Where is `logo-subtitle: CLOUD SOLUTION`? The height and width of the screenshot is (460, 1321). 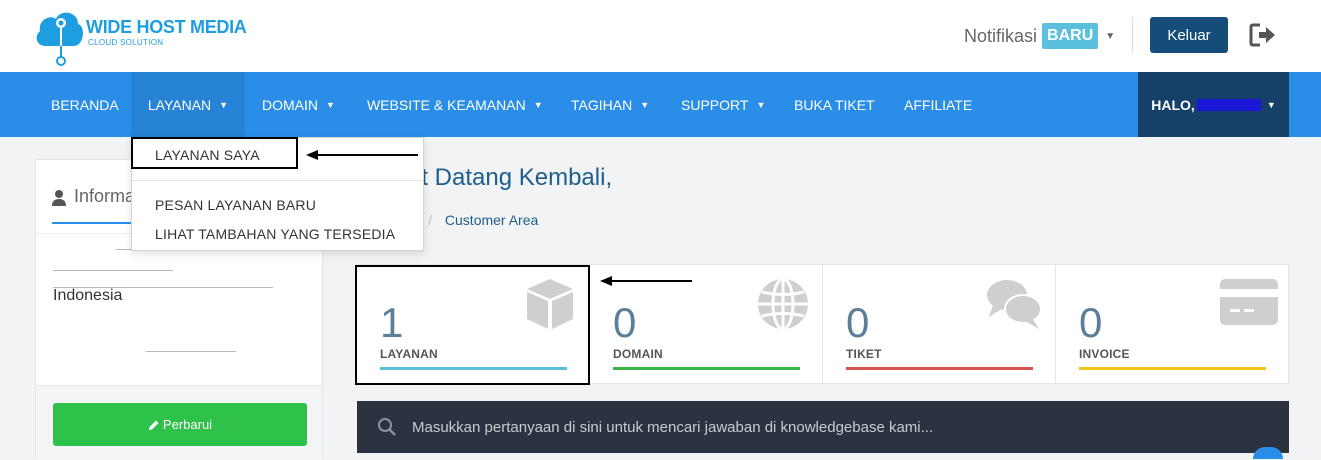 logo-subtitle: CLOUD SOLUTION is located at coordinates (126, 42).